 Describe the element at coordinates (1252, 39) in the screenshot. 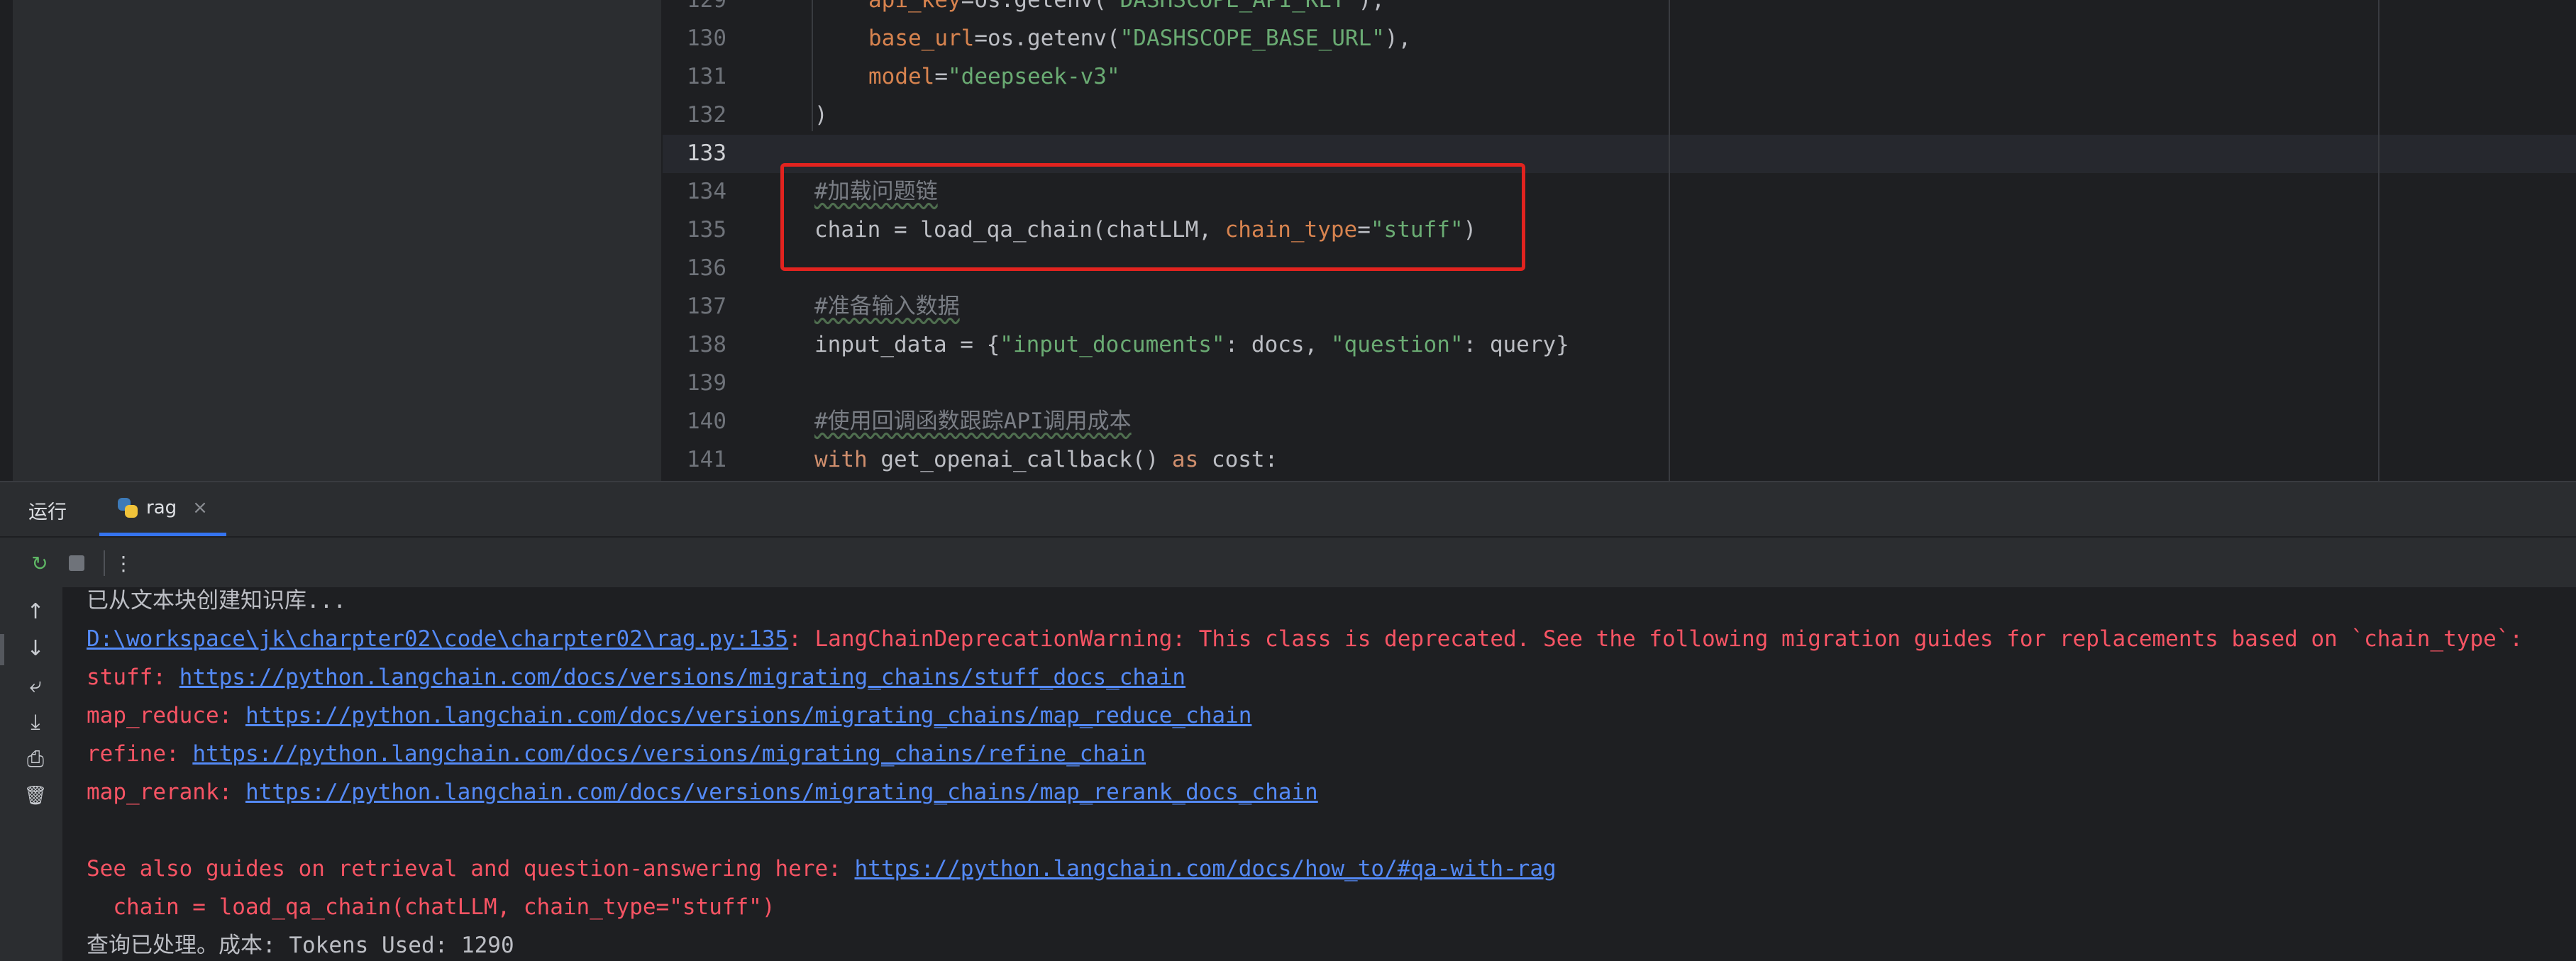

I see `code-token: "DASHSCOPE_BASE_URL"` at that location.